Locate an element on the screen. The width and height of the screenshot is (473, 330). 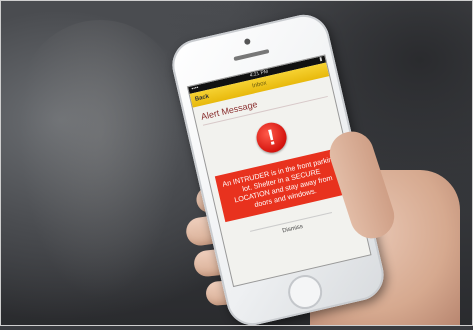
dismiss-button: Dismiss is located at coordinates (292, 226).